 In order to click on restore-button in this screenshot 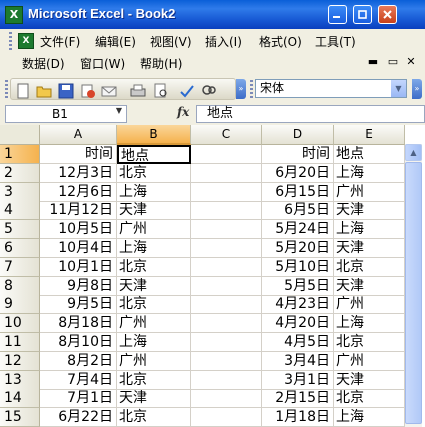, I will do `click(362, 14)`.